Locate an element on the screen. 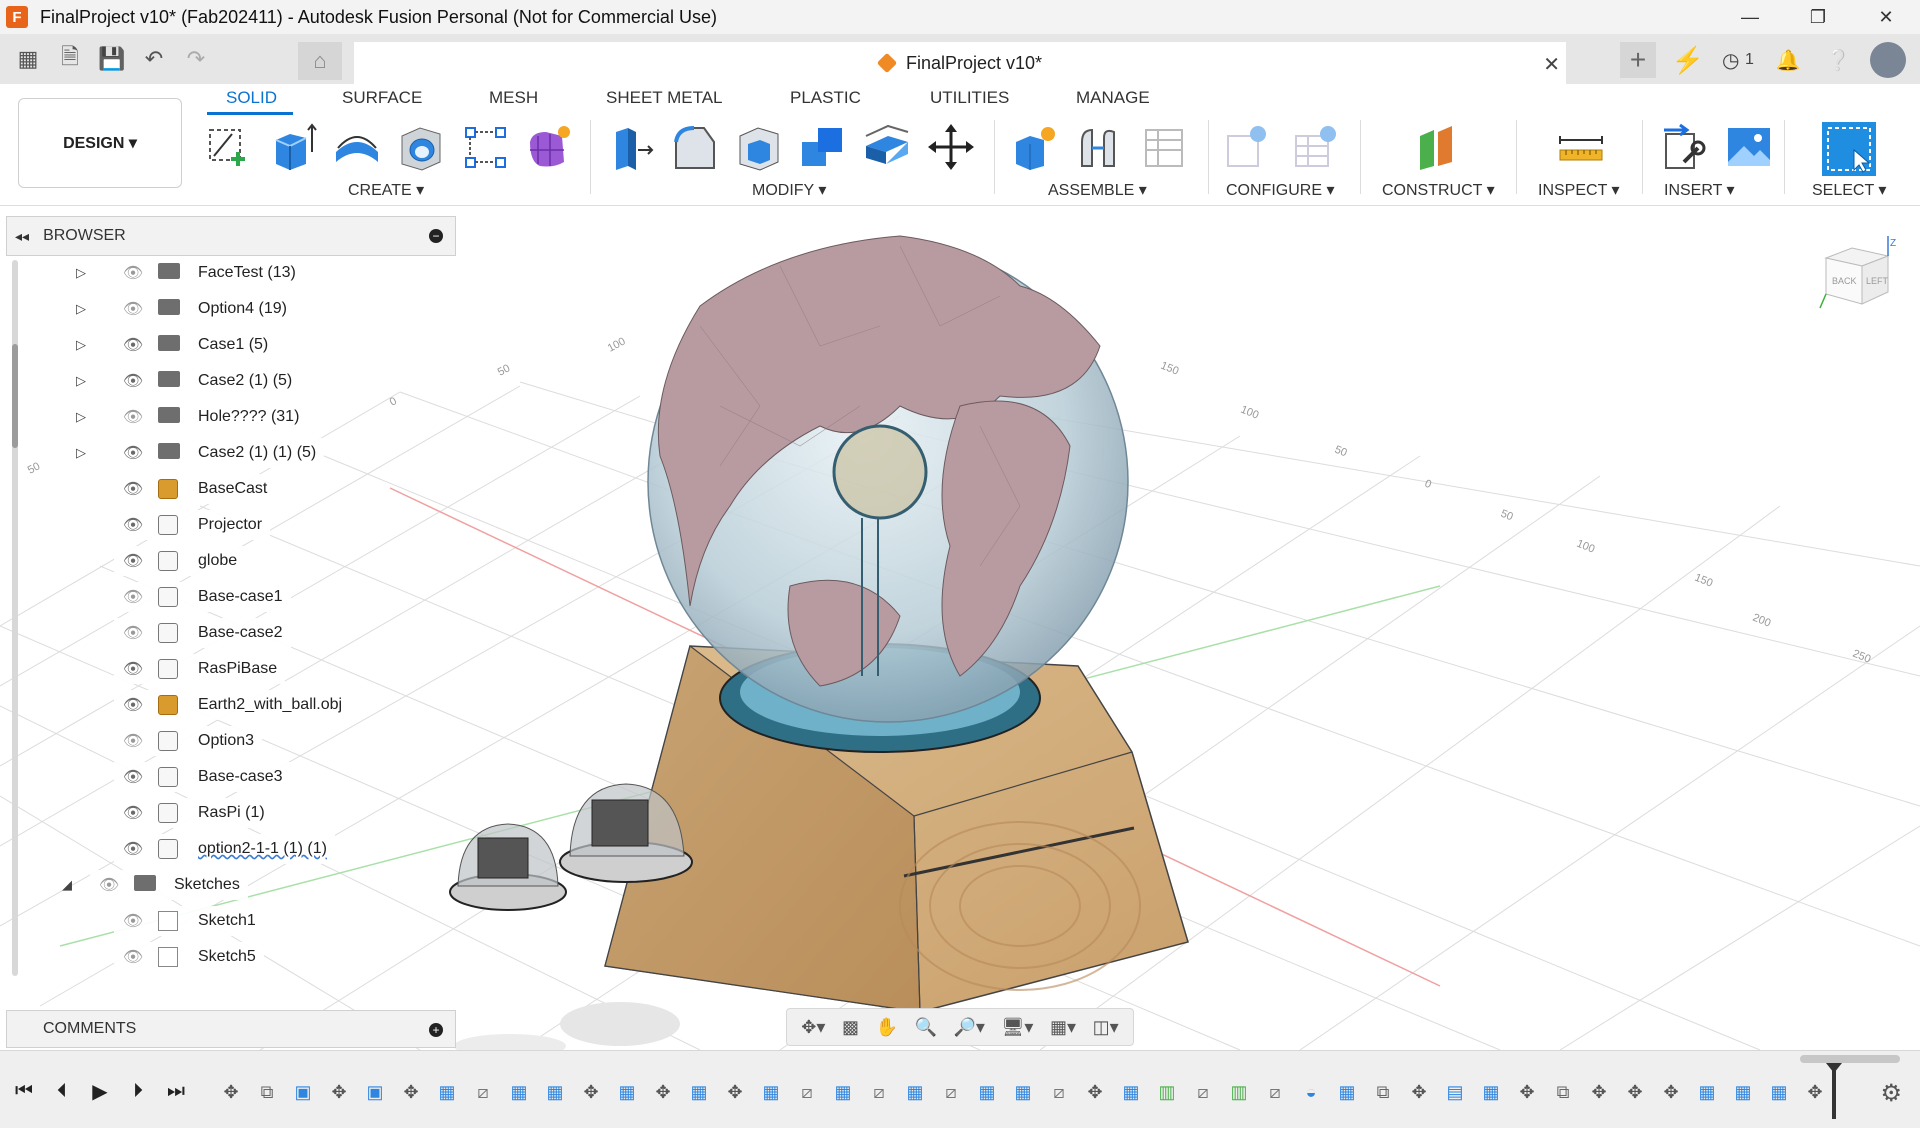 The image size is (1920, 1128). extensions-button: ⚡ is located at coordinates (1688, 60).